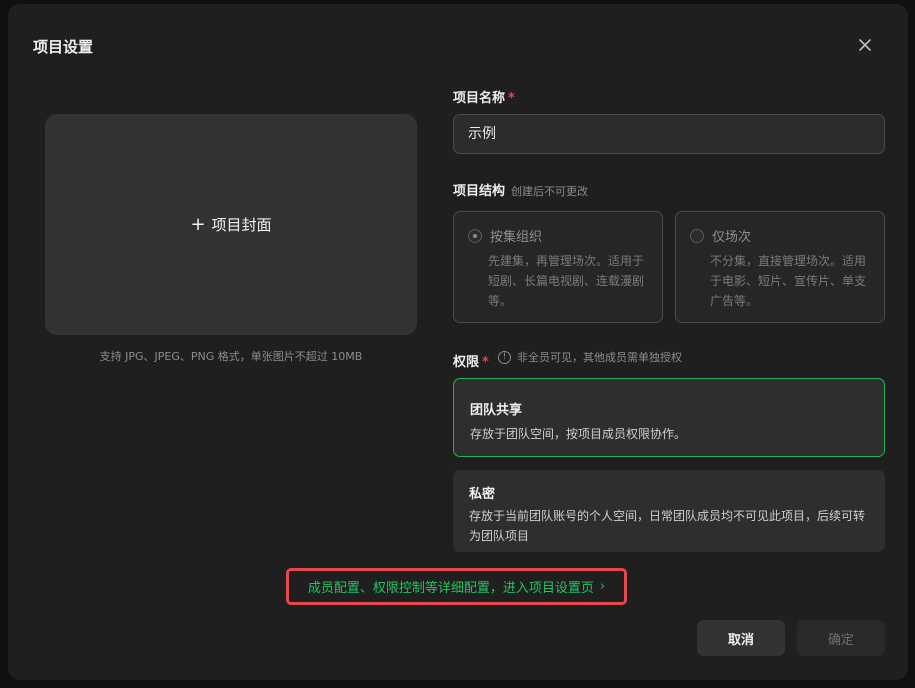 The image size is (915, 688). I want to click on cancel-button: 取消, so click(741, 638).